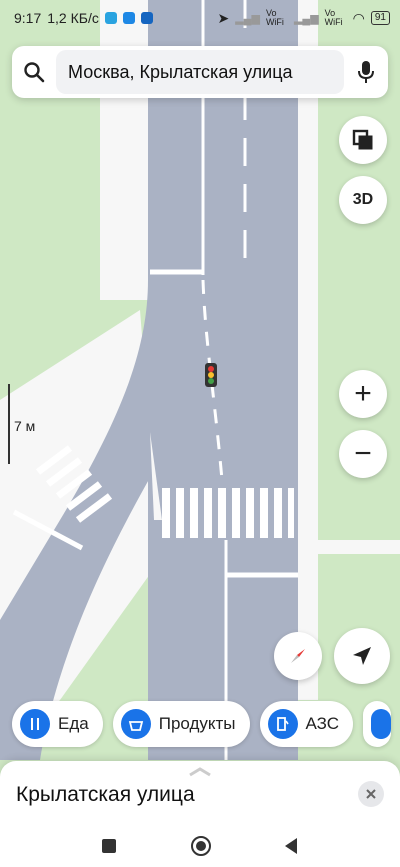  I want to click on back-icon, so click(291, 846).